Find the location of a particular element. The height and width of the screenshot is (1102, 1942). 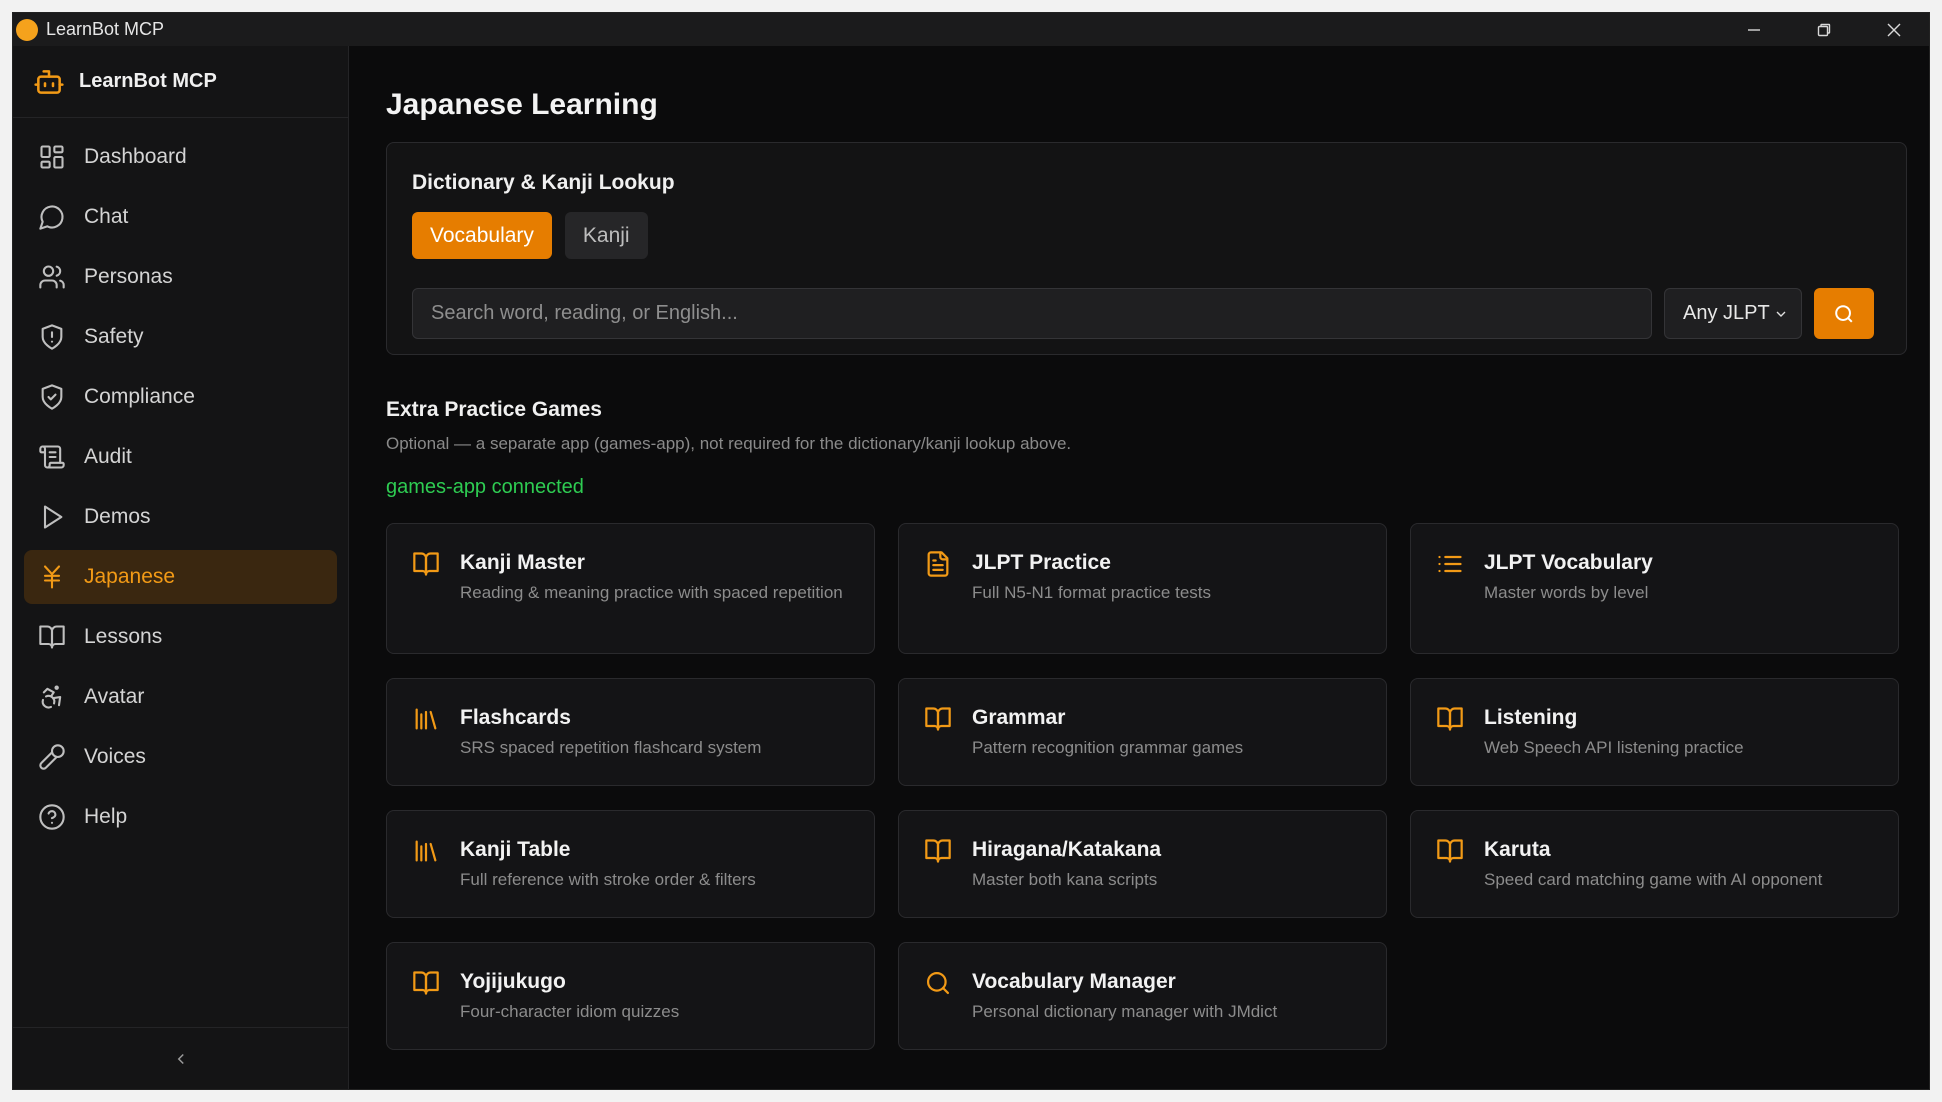

close-button is located at coordinates (1894, 29).